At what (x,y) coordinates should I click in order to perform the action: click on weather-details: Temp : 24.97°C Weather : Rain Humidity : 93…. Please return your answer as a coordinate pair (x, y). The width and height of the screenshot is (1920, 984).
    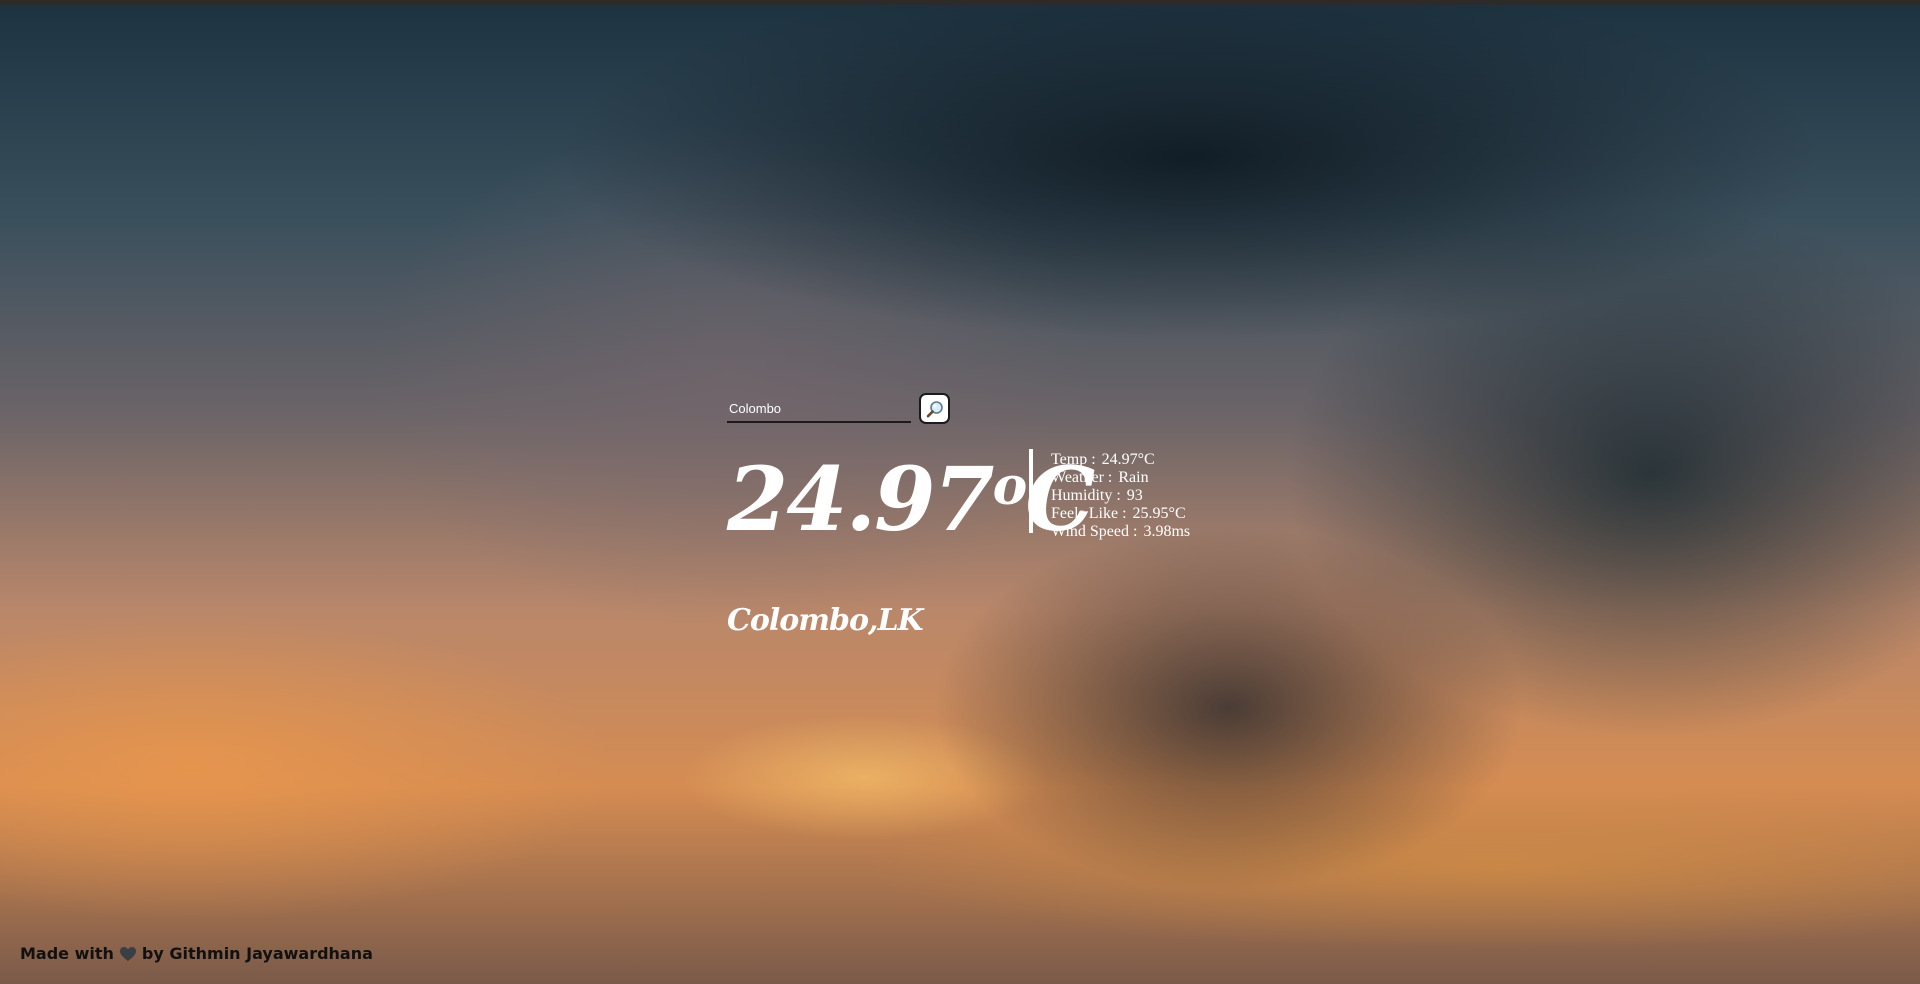
    Looking at the image, I should click on (1120, 496).